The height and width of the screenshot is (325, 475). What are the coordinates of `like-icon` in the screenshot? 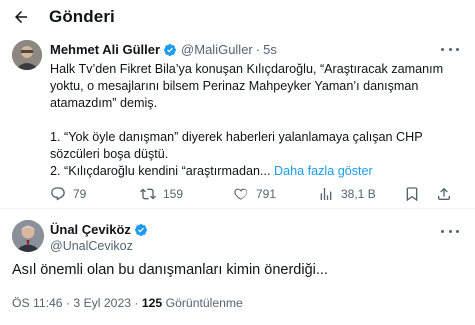 It's located at (240, 194).